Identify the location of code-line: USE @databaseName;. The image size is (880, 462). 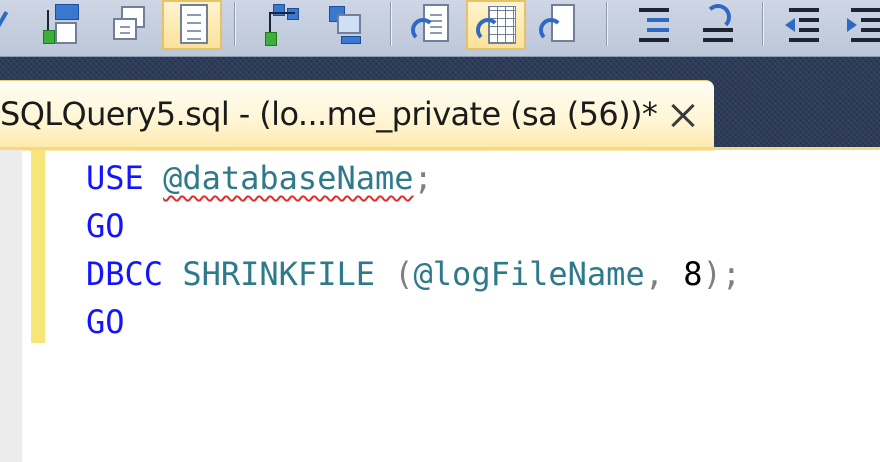
(413, 178).